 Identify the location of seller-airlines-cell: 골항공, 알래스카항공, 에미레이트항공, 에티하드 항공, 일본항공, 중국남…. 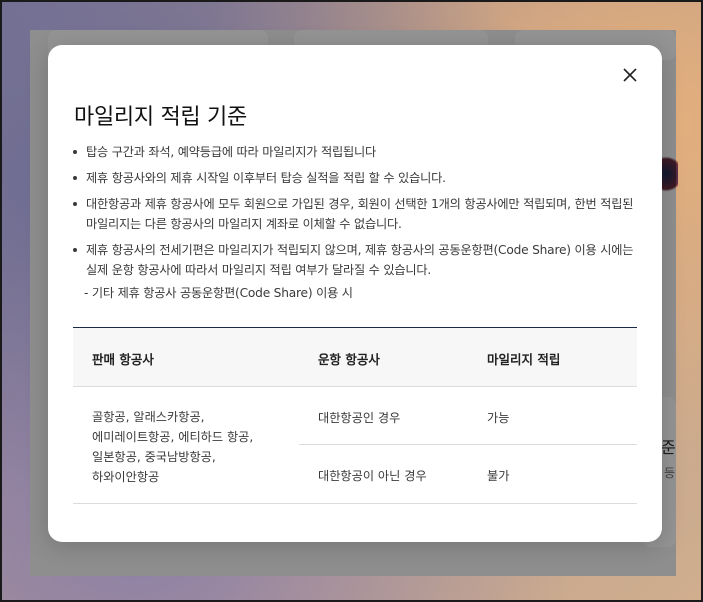
(187, 447).